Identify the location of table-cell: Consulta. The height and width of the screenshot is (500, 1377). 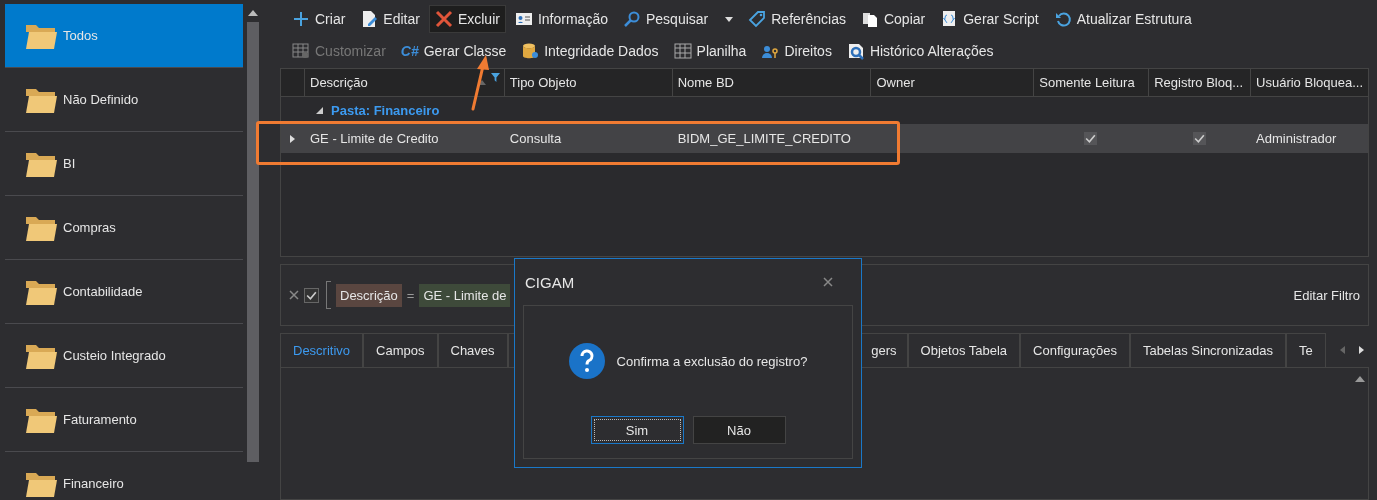
(535, 138).